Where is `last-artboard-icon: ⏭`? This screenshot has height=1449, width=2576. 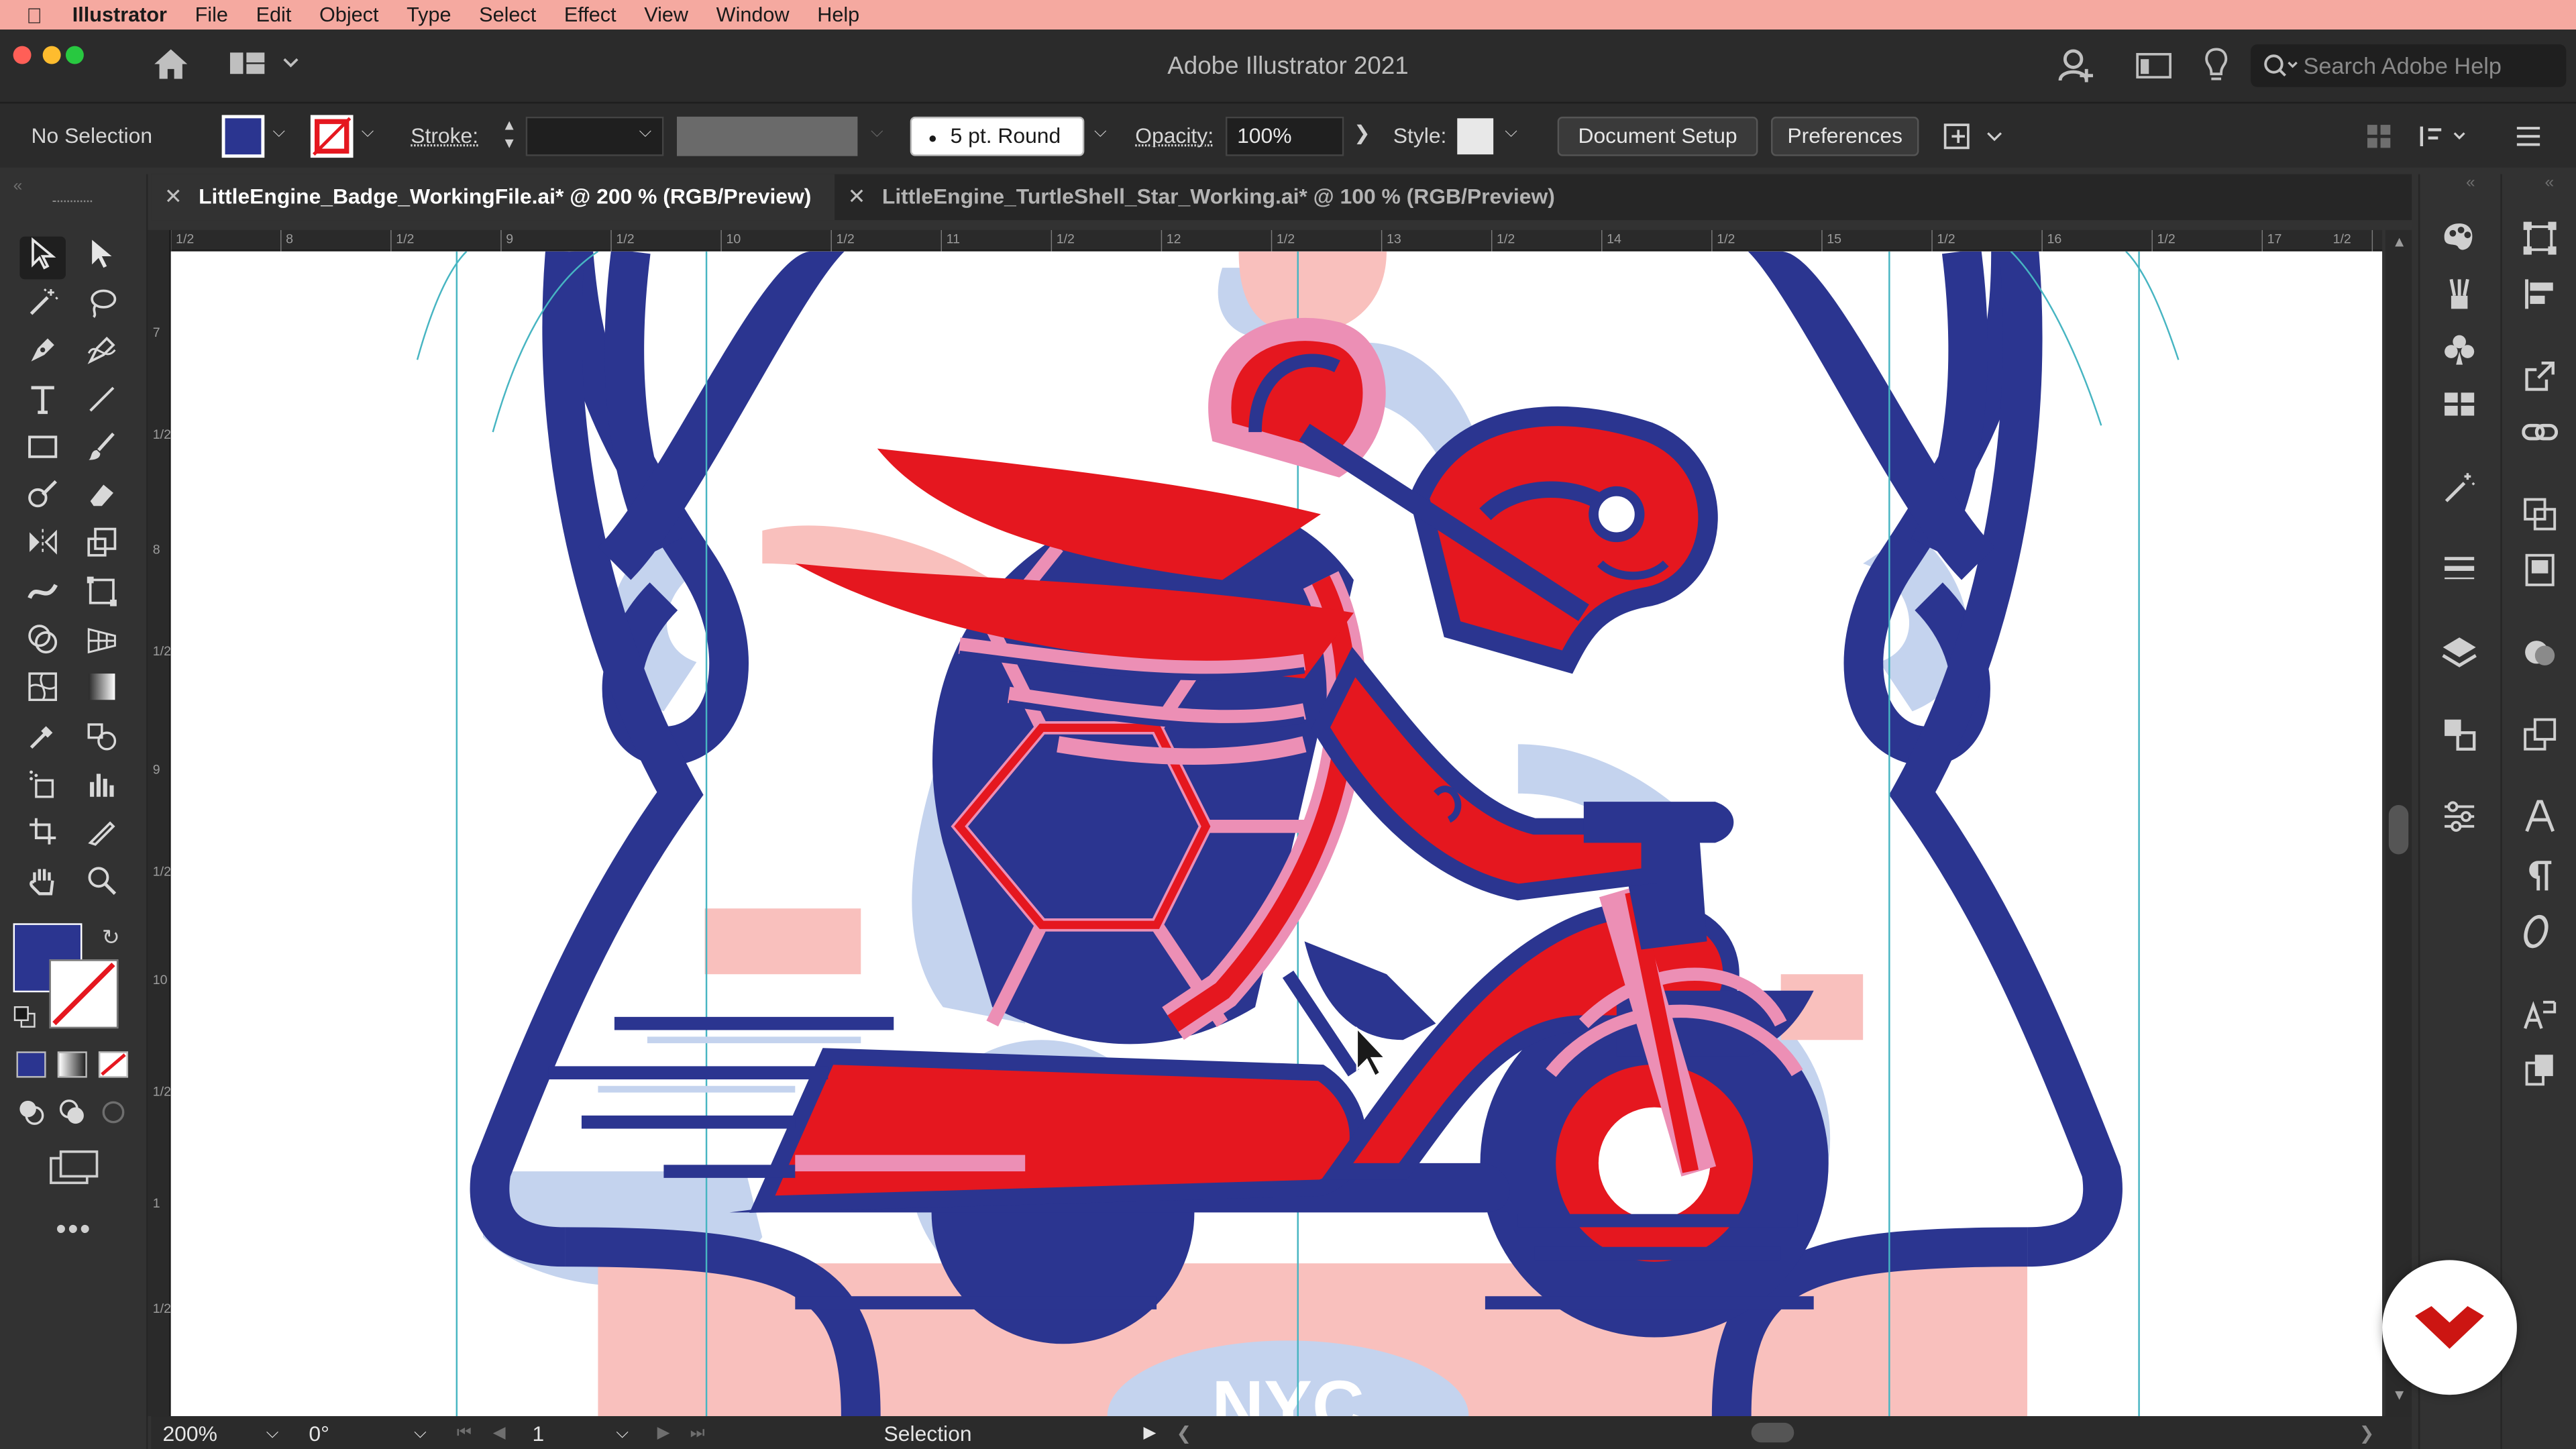 last-artboard-icon: ⏭ is located at coordinates (697, 1433).